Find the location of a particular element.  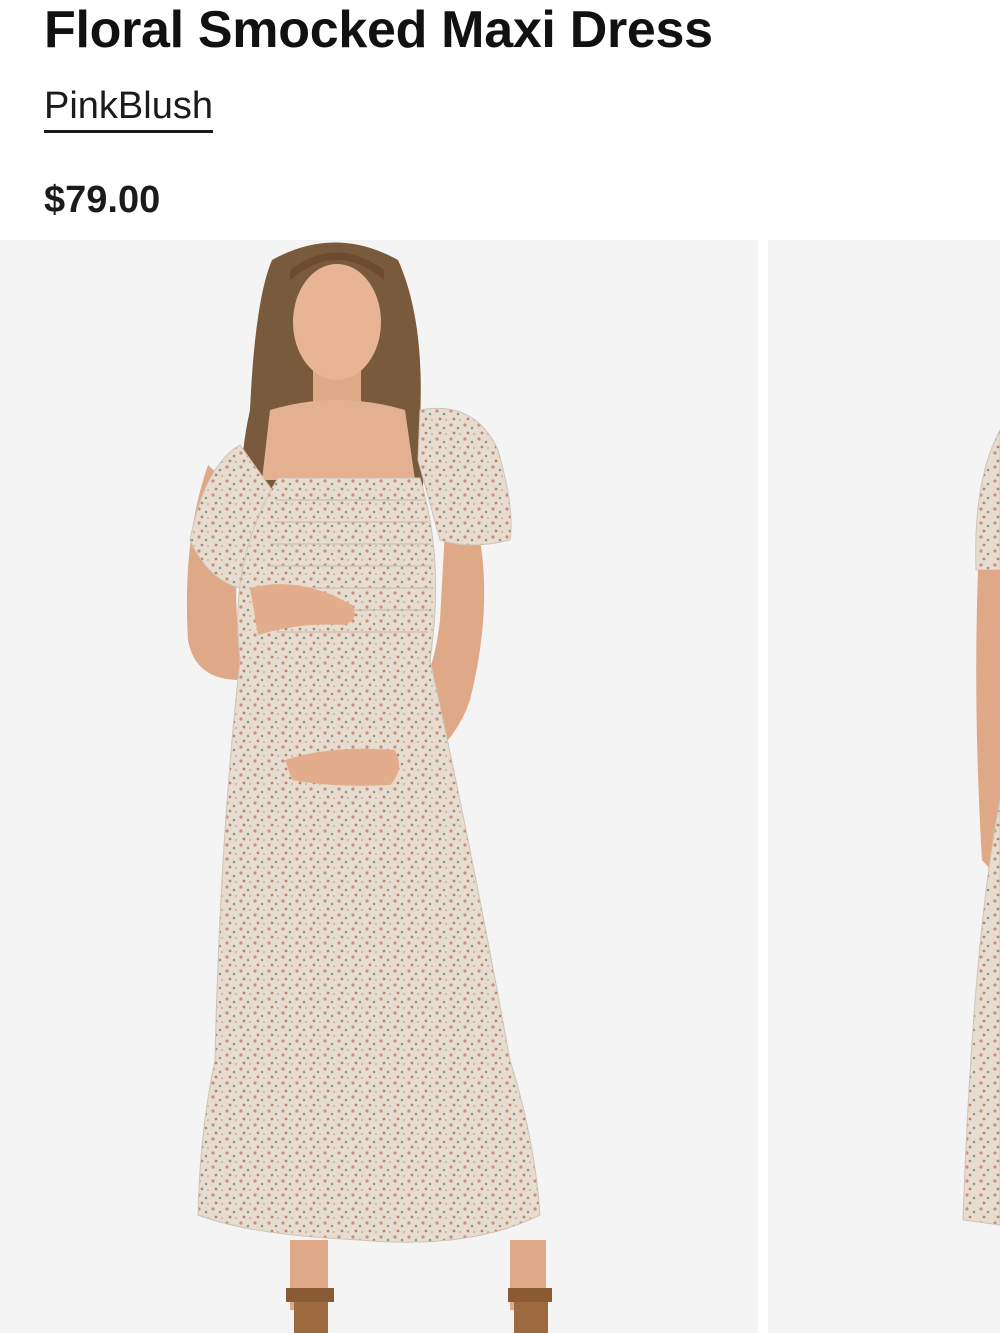

brand-link: PinkBlush is located at coordinates (128, 108).